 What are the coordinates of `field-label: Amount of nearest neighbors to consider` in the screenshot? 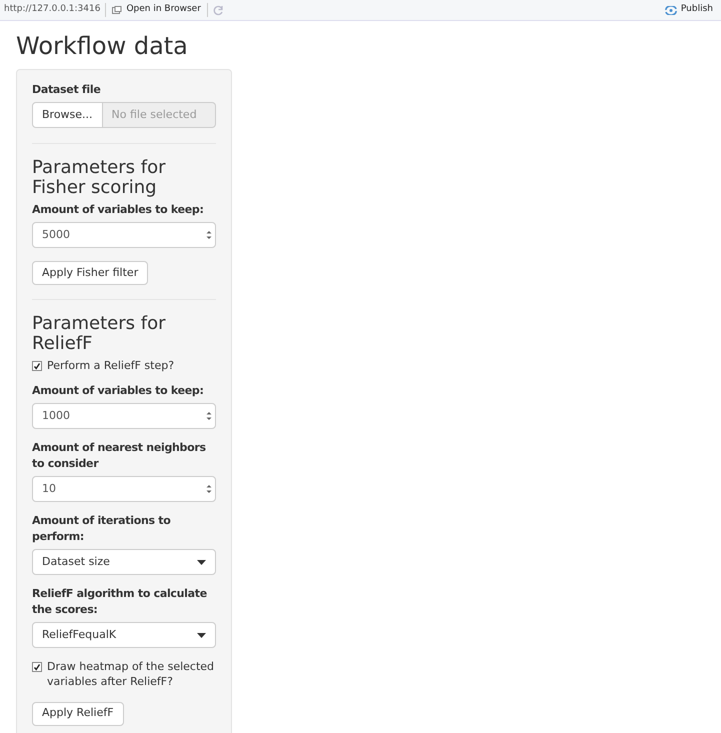 It's located at (119, 456).